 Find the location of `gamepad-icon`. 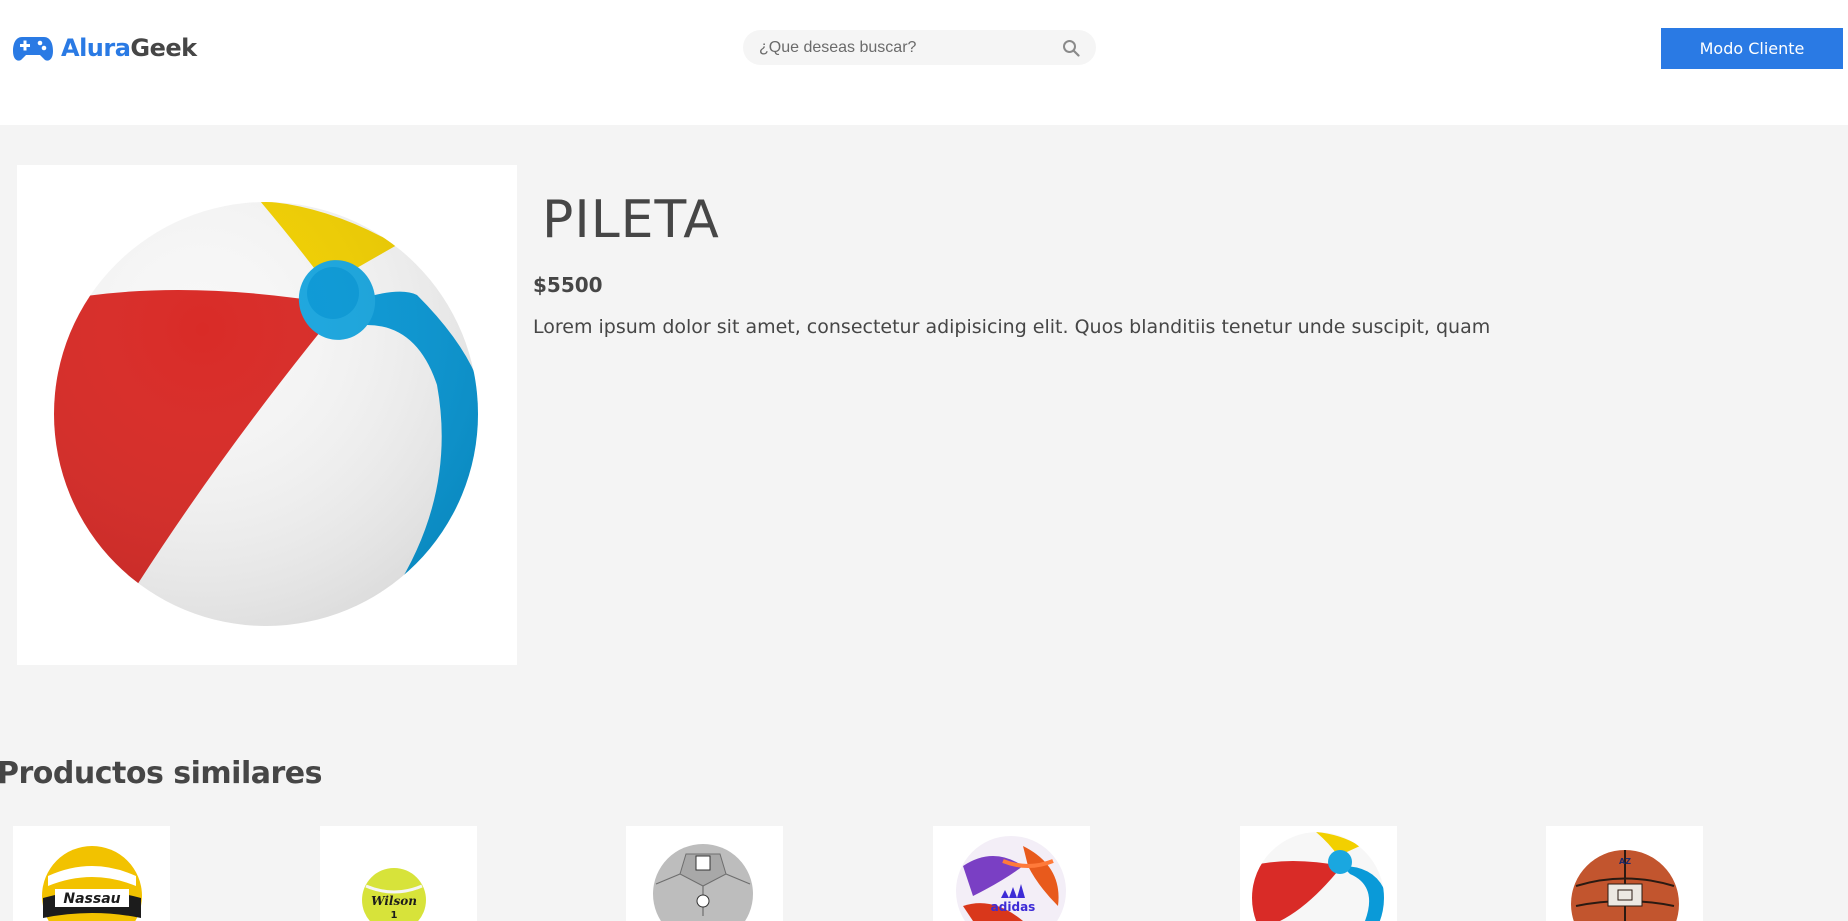

gamepad-icon is located at coordinates (33, 49).